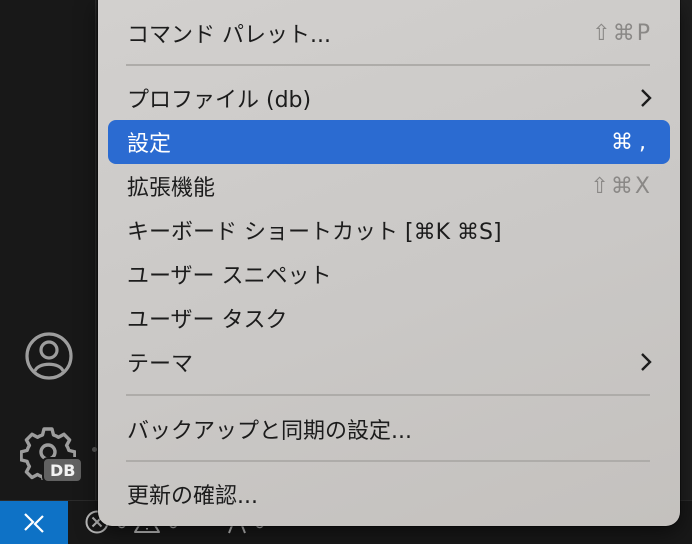 This screenshot has width=692, height=544. What do you see at coordinates (631, 142) in the screenshot?
I see `shortcut-label: ⌘,` at bounding box center [631, 142].